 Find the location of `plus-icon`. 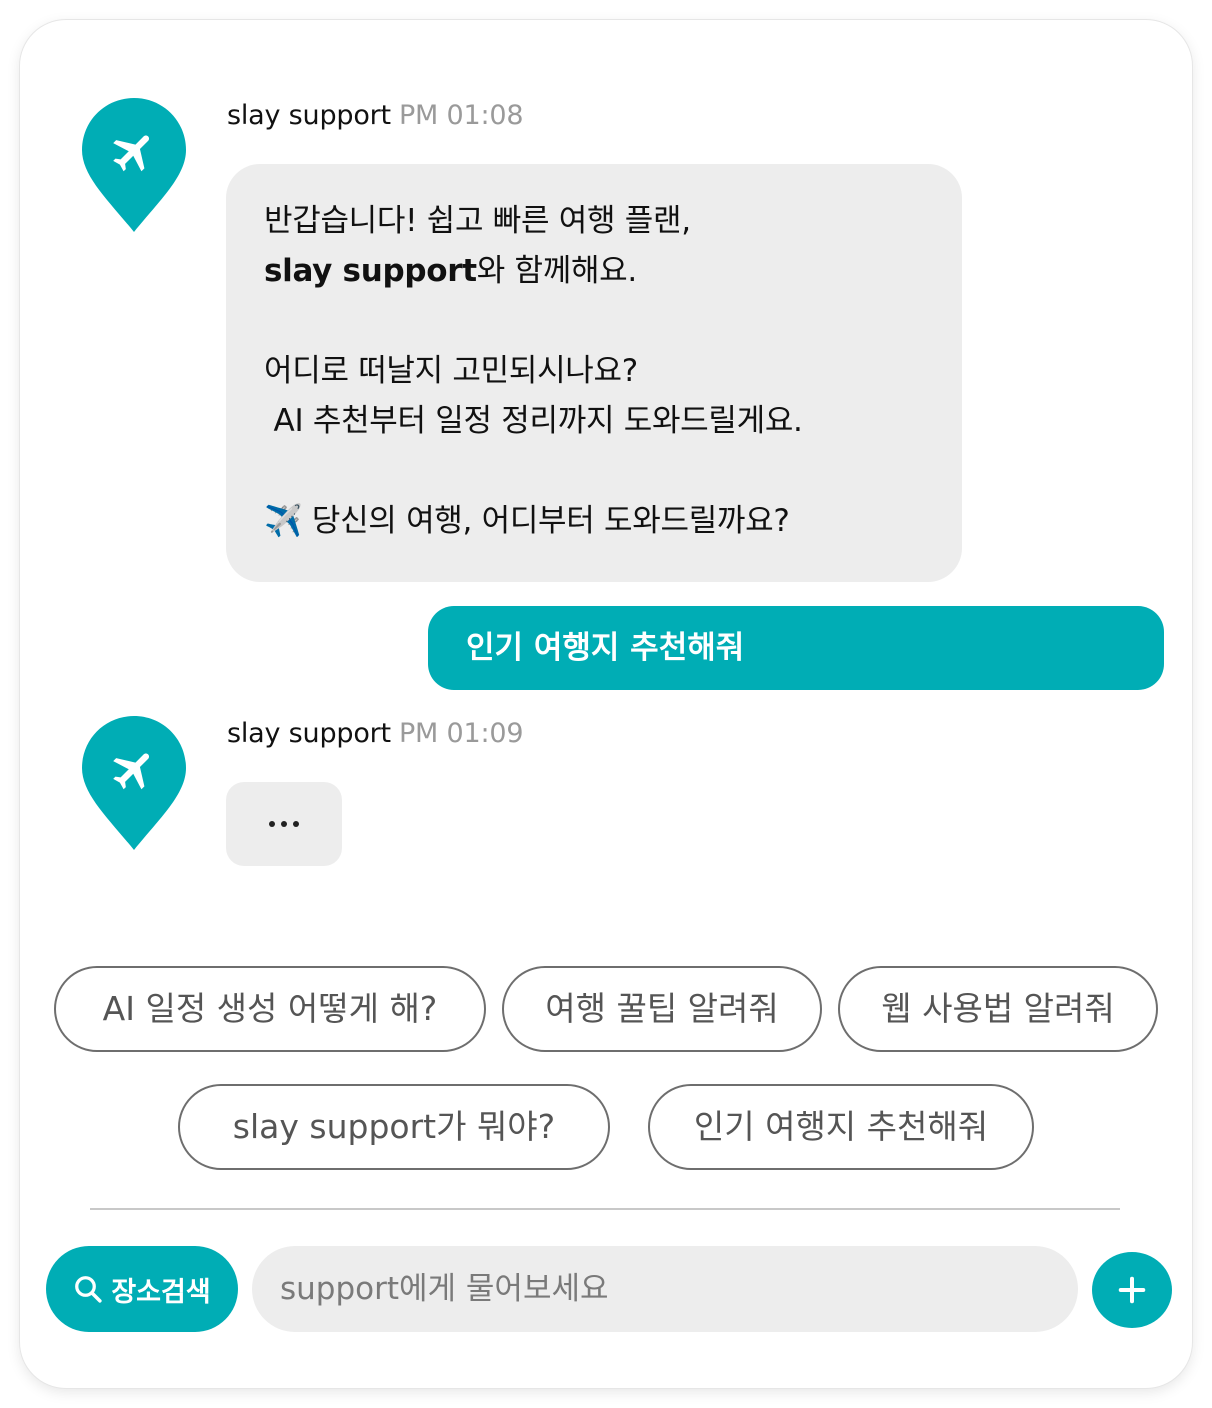

plus-icon is located at coordinates (1132, 1290).